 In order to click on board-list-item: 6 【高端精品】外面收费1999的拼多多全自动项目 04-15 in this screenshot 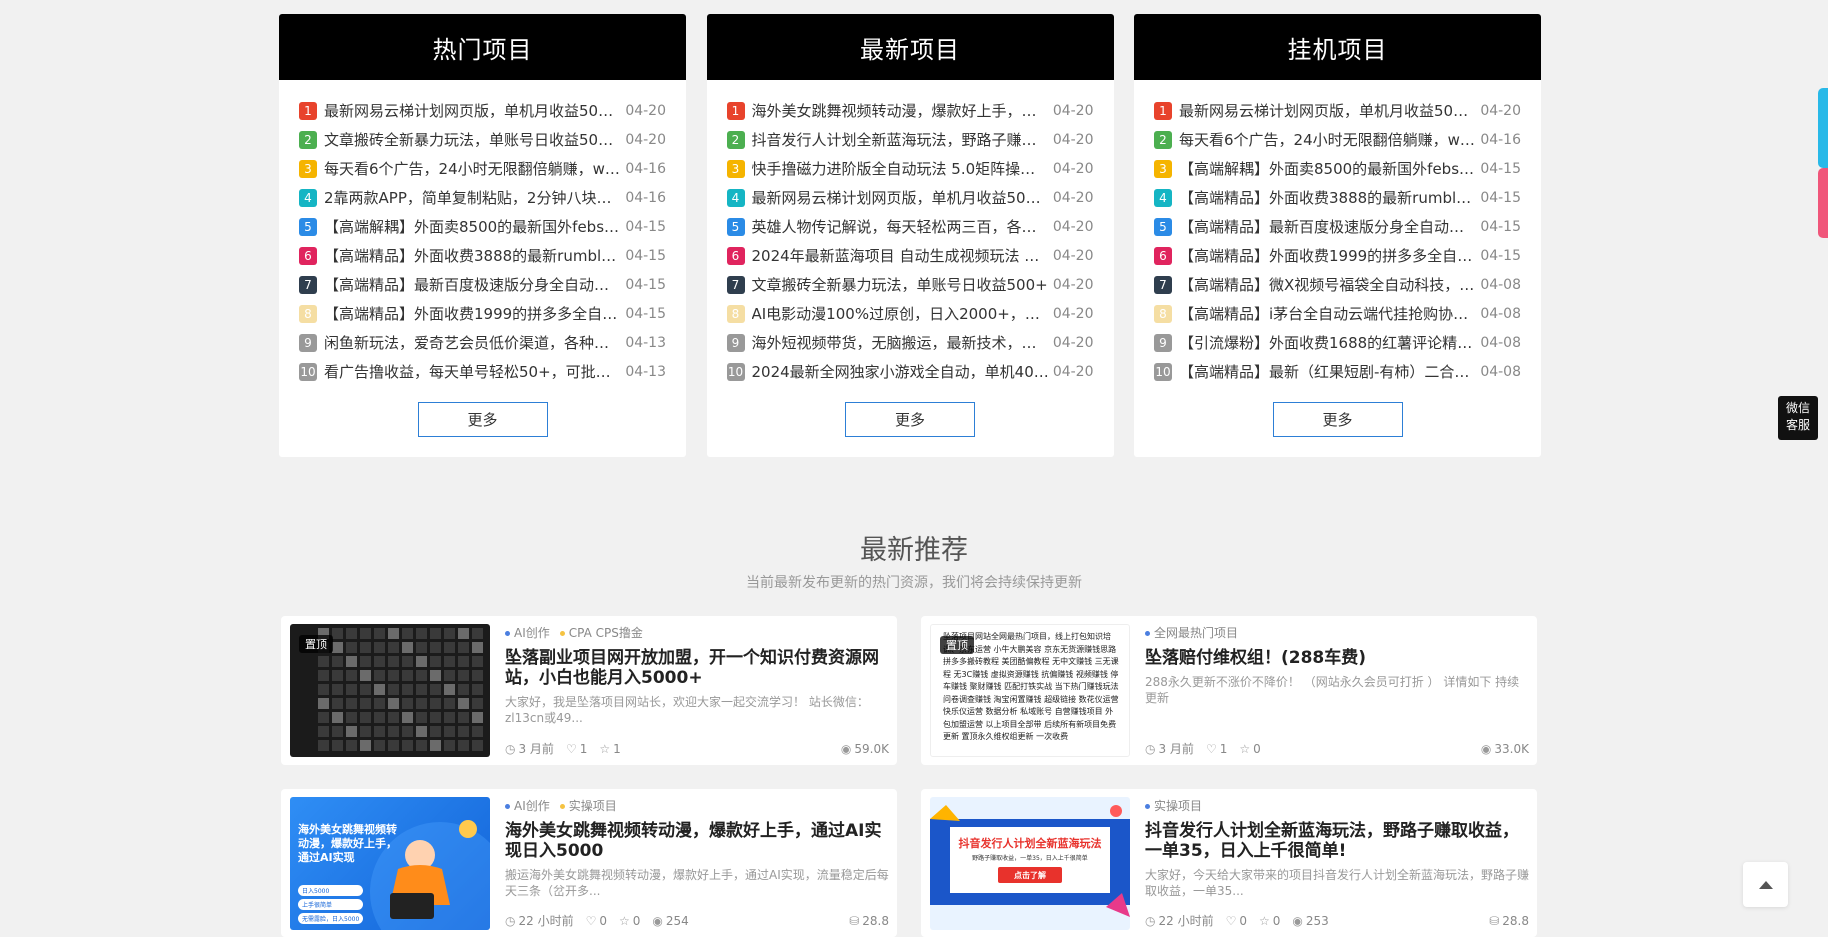, I will do `click(1337, 255)`.